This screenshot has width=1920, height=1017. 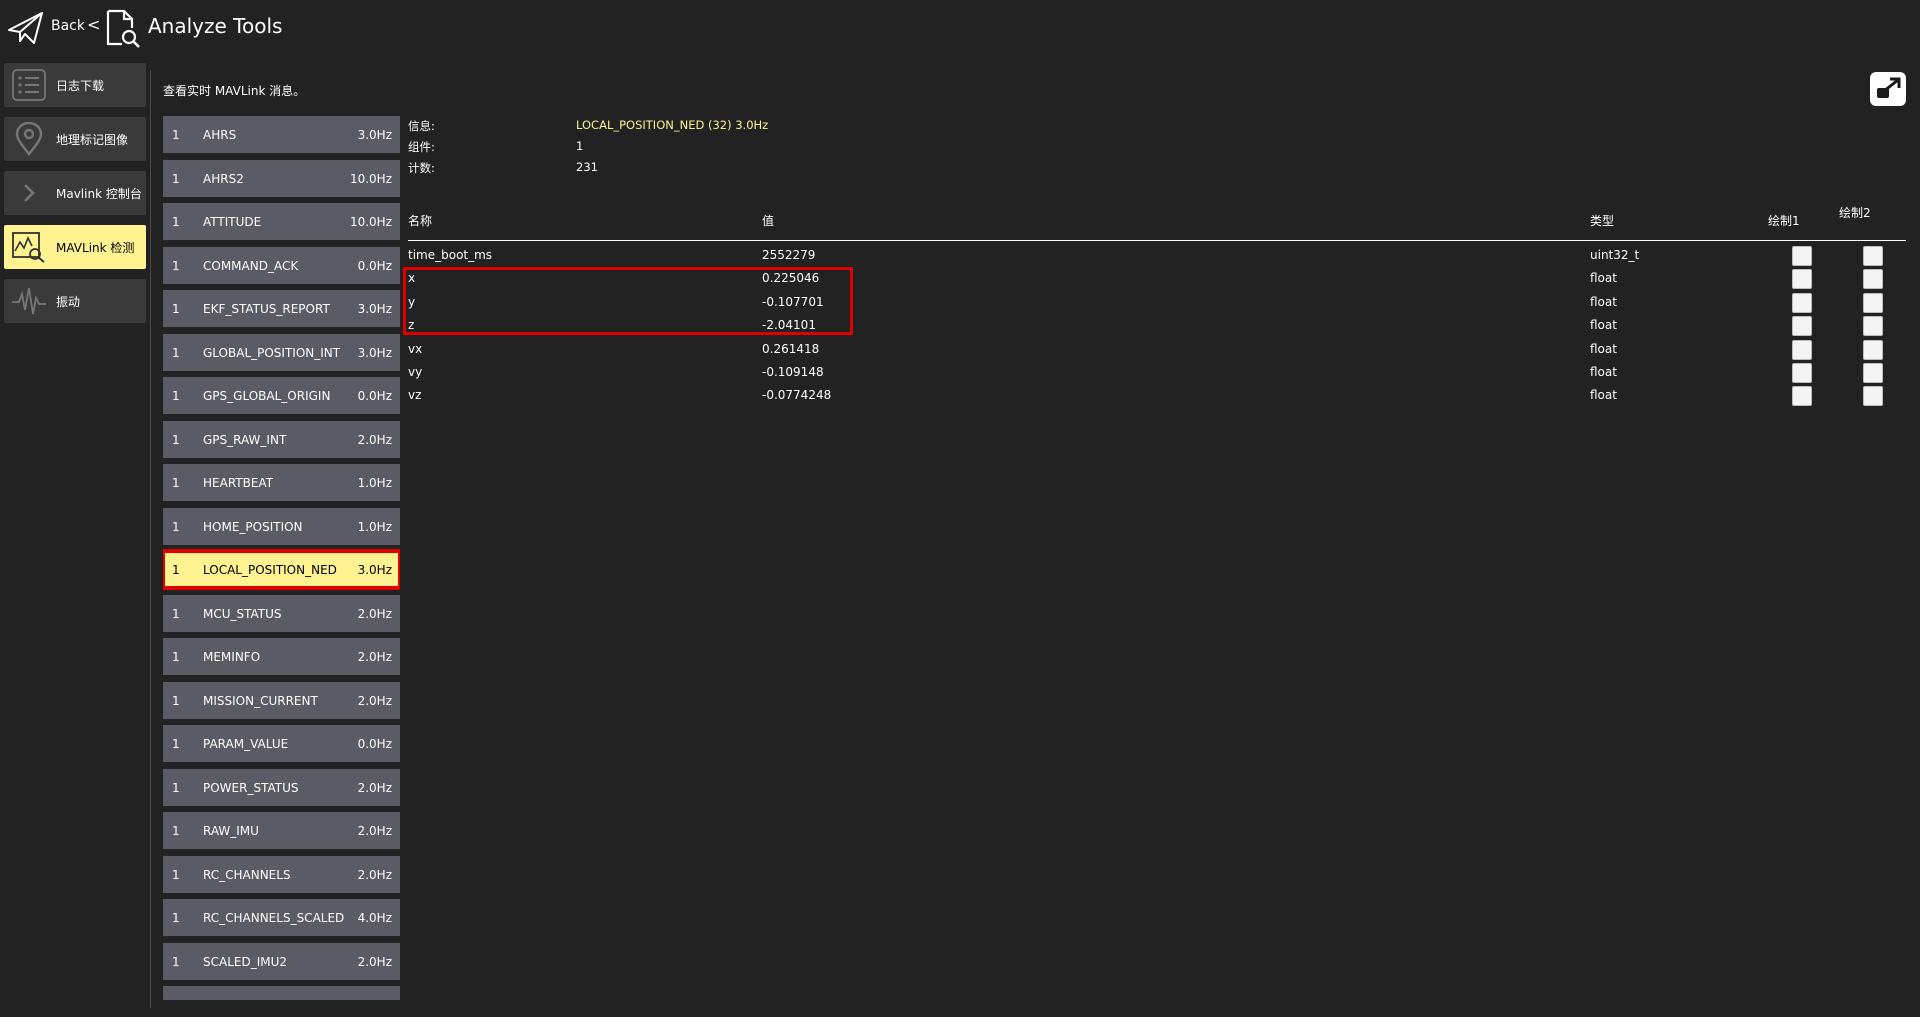 I want to click on message-list-item: 1 PARAM_VALUE 0.0Hz, so click(x=281, y=743).